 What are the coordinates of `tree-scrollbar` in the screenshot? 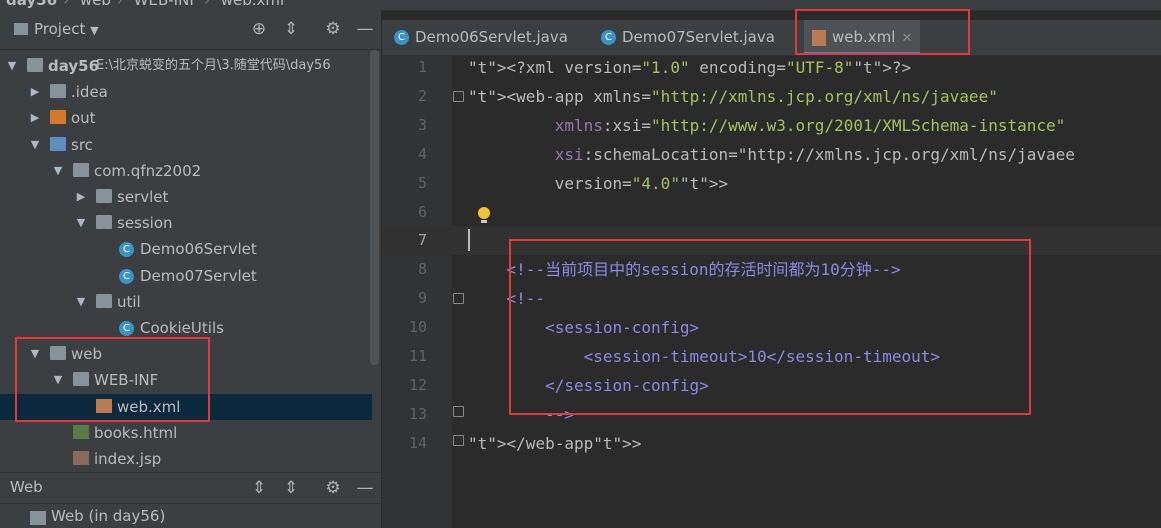 It's located at (374, 207).